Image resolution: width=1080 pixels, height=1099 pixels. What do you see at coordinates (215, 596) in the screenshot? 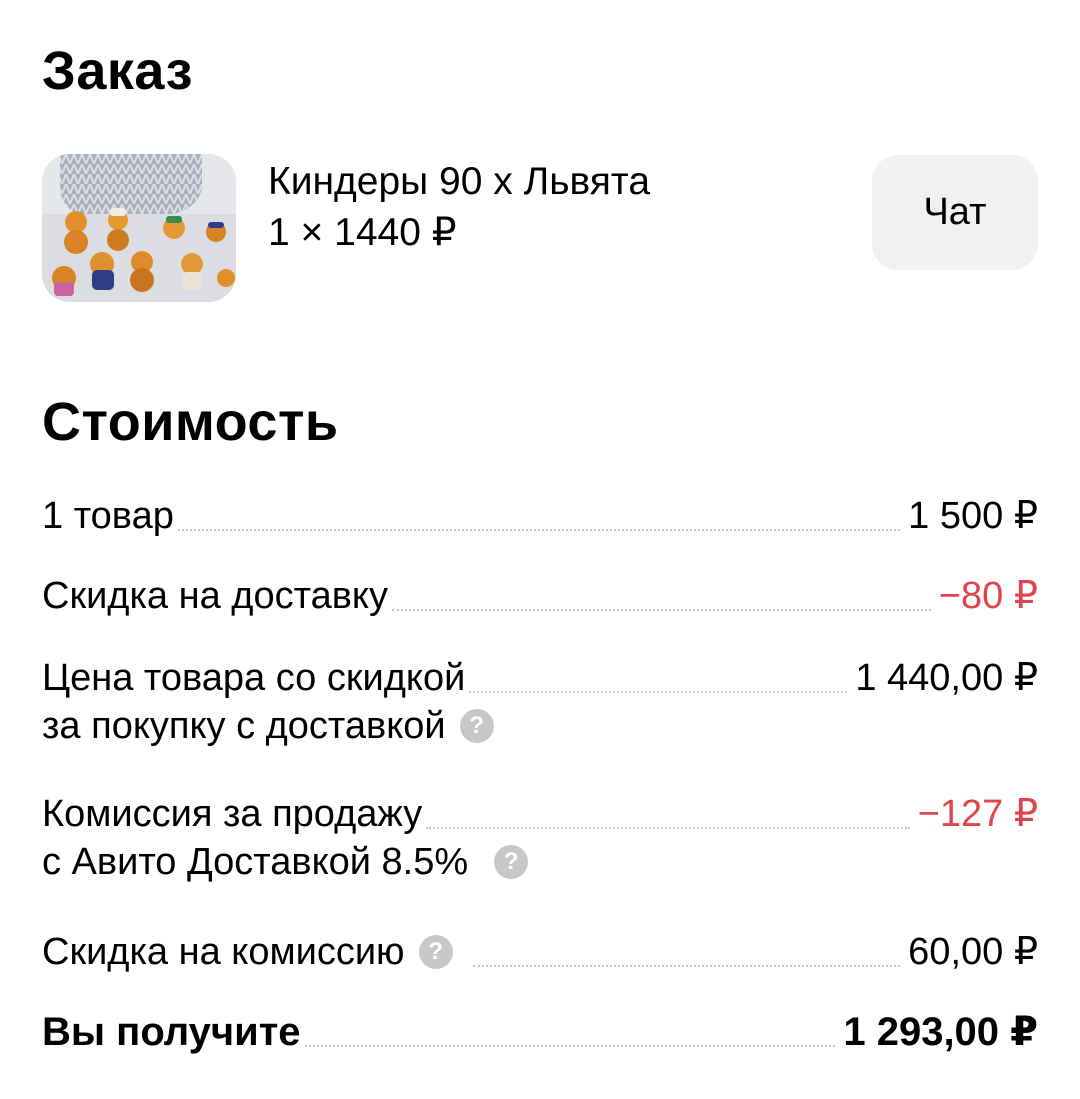
I see `cost-row-label: Скидка на доставку` at bounding box center [215, 596].